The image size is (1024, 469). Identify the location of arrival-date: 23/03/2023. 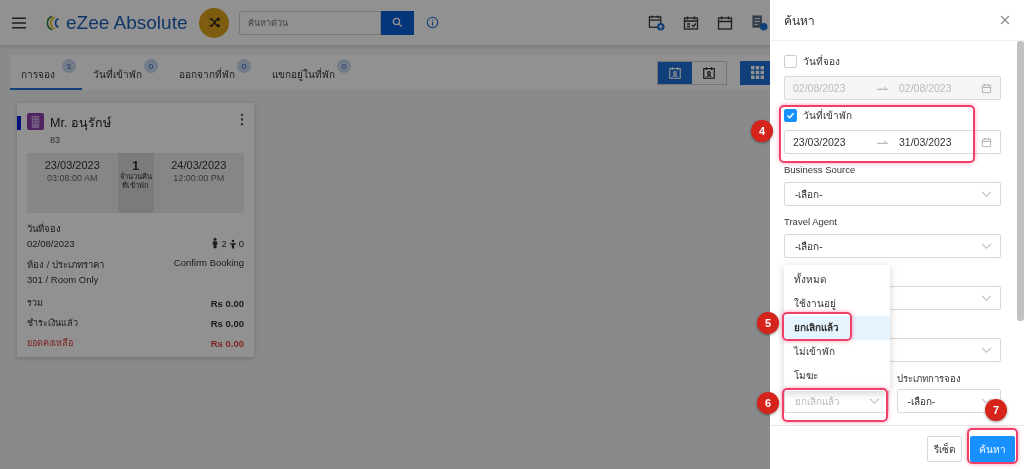
(72, 165).